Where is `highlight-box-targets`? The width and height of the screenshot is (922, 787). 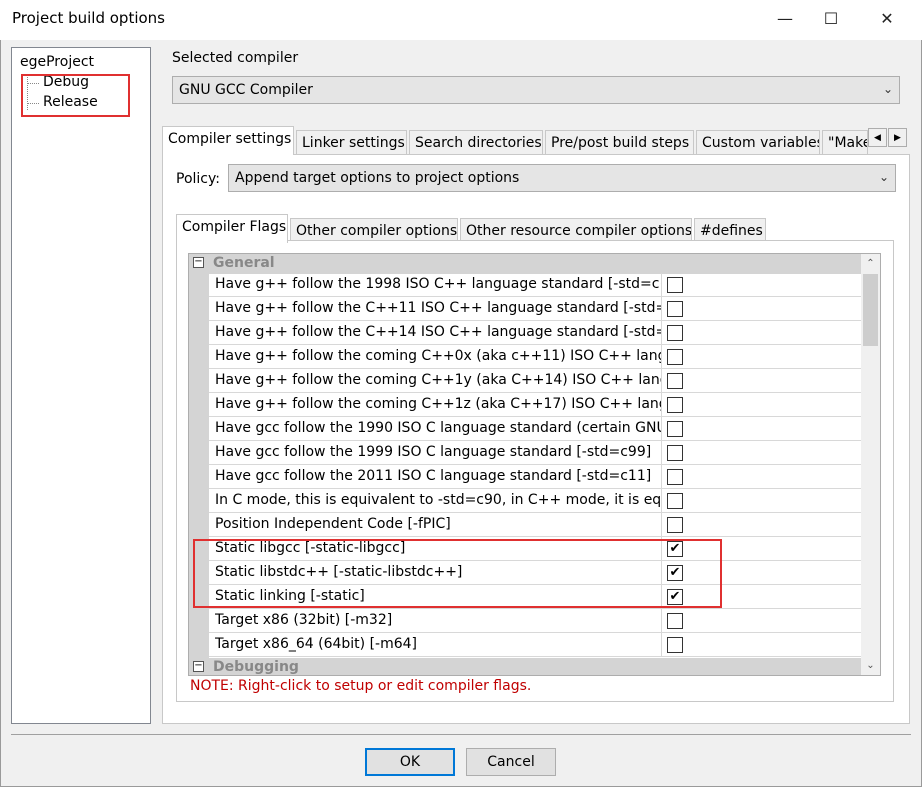
highlight-box-targets is located at coordinates (75, 95).